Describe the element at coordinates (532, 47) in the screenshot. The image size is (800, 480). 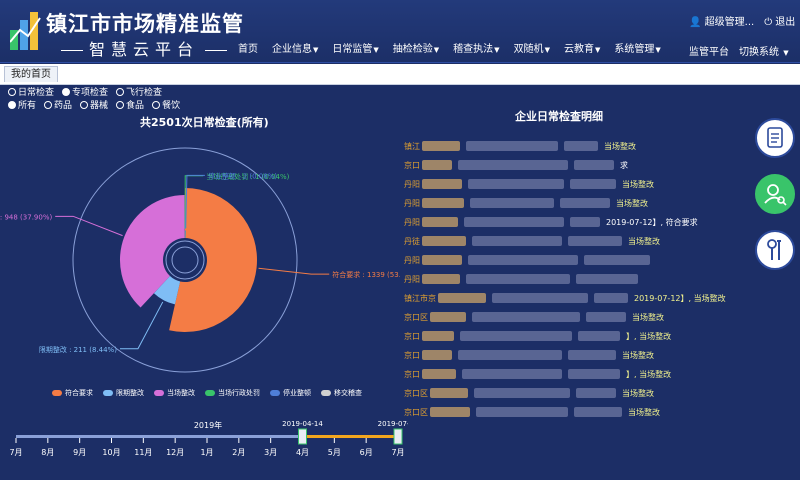
I see `nav-item-5: 双随机▼` at that location.